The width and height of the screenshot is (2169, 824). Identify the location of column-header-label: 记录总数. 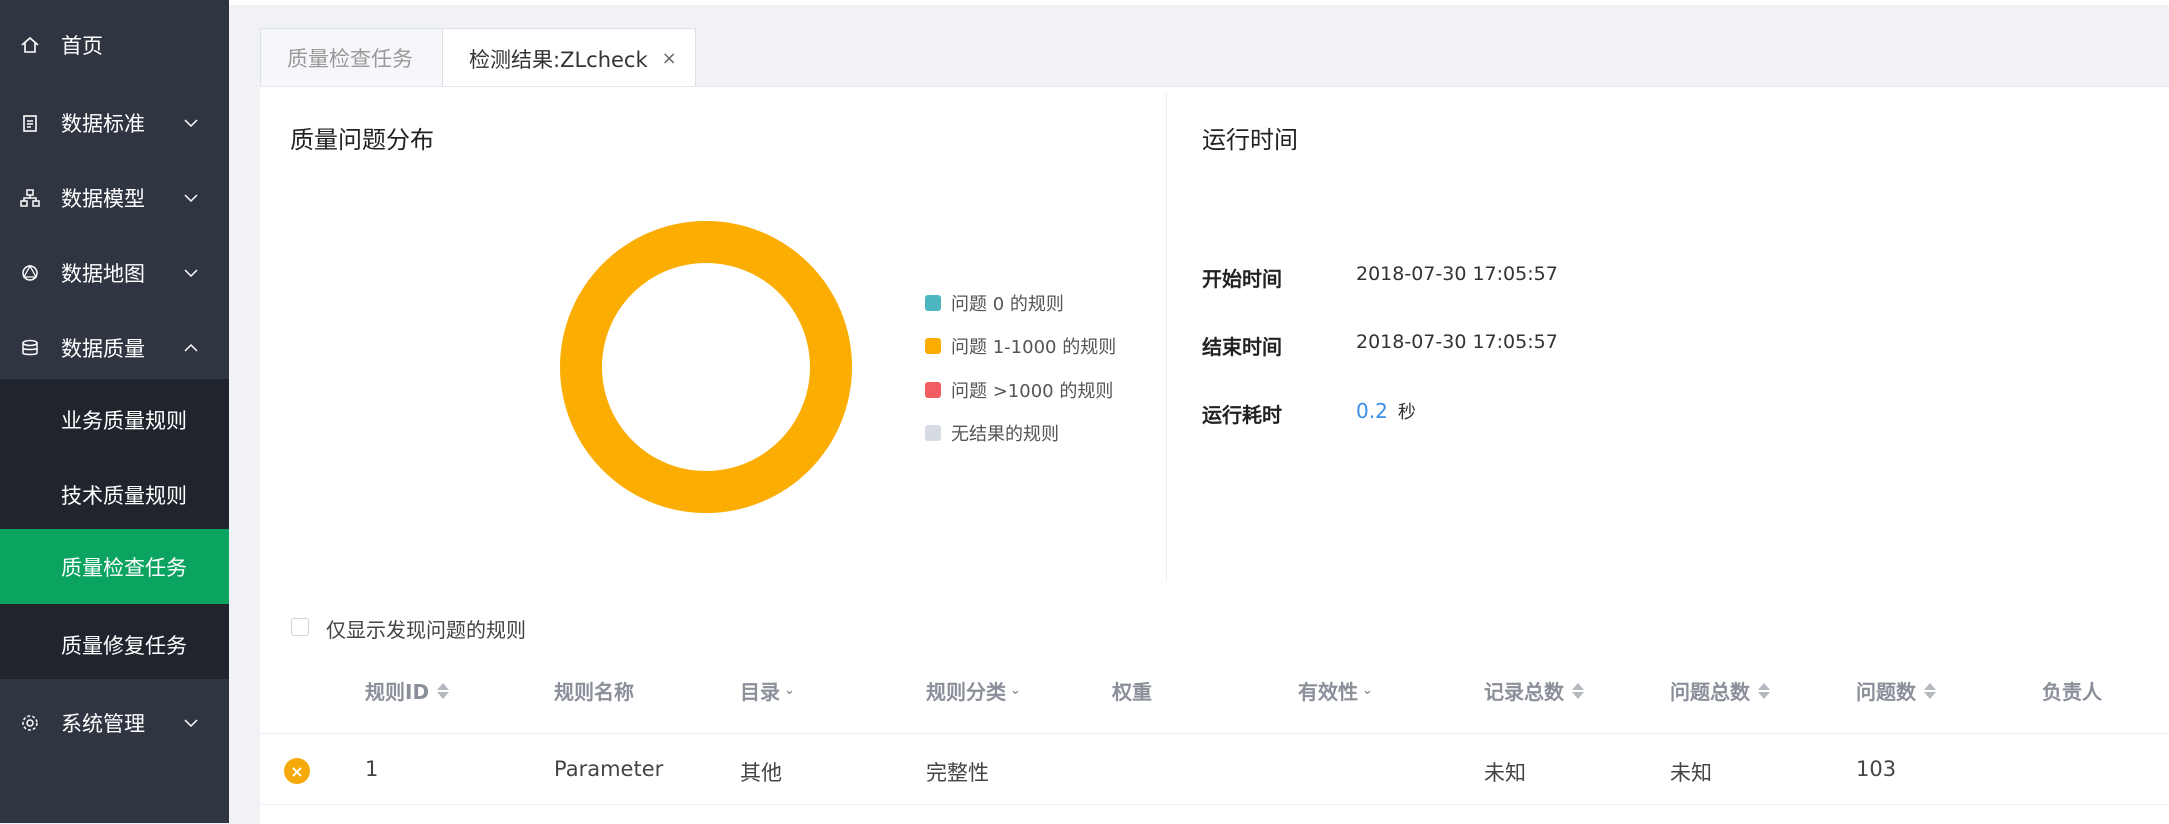
(1524, 692).